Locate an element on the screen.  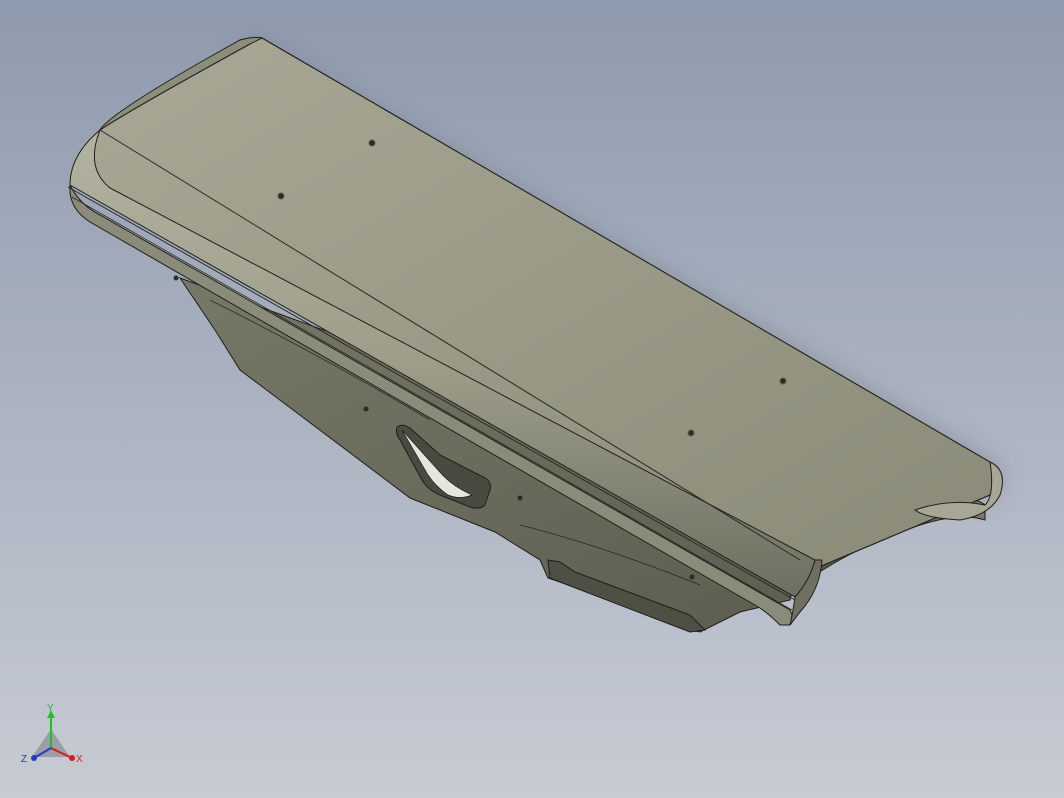
triad-x-label: X is located at coordinates (79, 759).